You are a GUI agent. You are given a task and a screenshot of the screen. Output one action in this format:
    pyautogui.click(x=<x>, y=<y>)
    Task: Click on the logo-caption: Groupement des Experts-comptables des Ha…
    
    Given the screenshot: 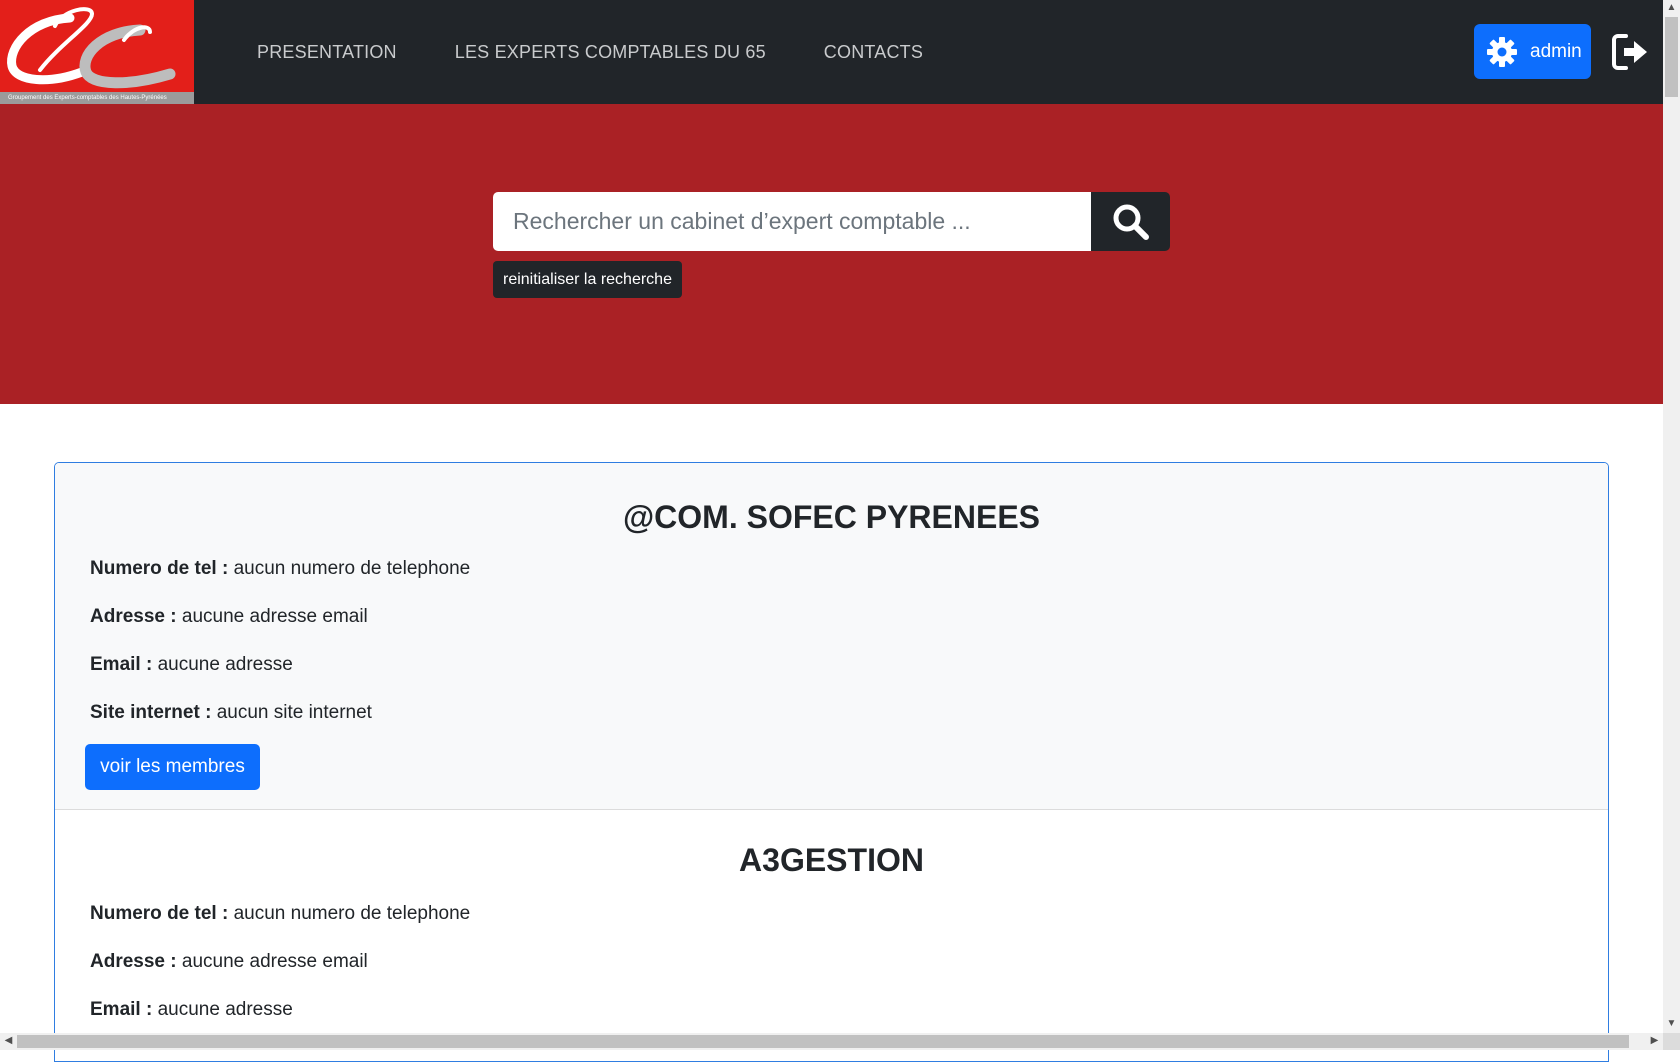 What is the action you would take?
    pyautogui.click(x=97, y=98)
    